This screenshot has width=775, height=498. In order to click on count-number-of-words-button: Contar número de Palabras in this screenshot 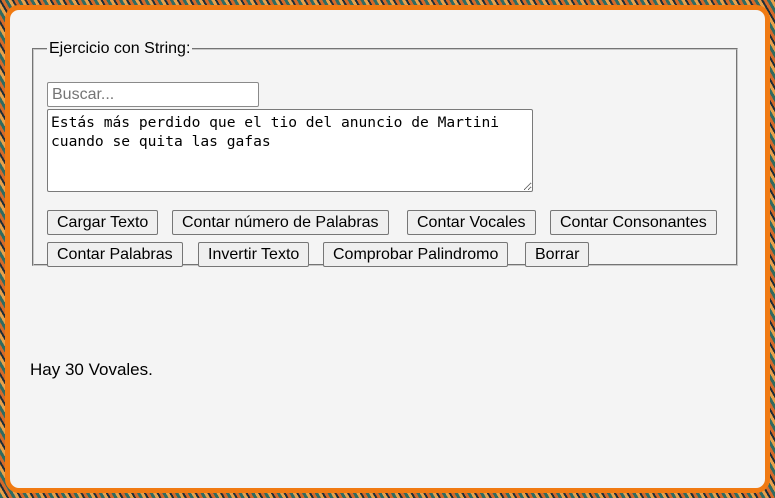, I will do `click(280, 222)`.